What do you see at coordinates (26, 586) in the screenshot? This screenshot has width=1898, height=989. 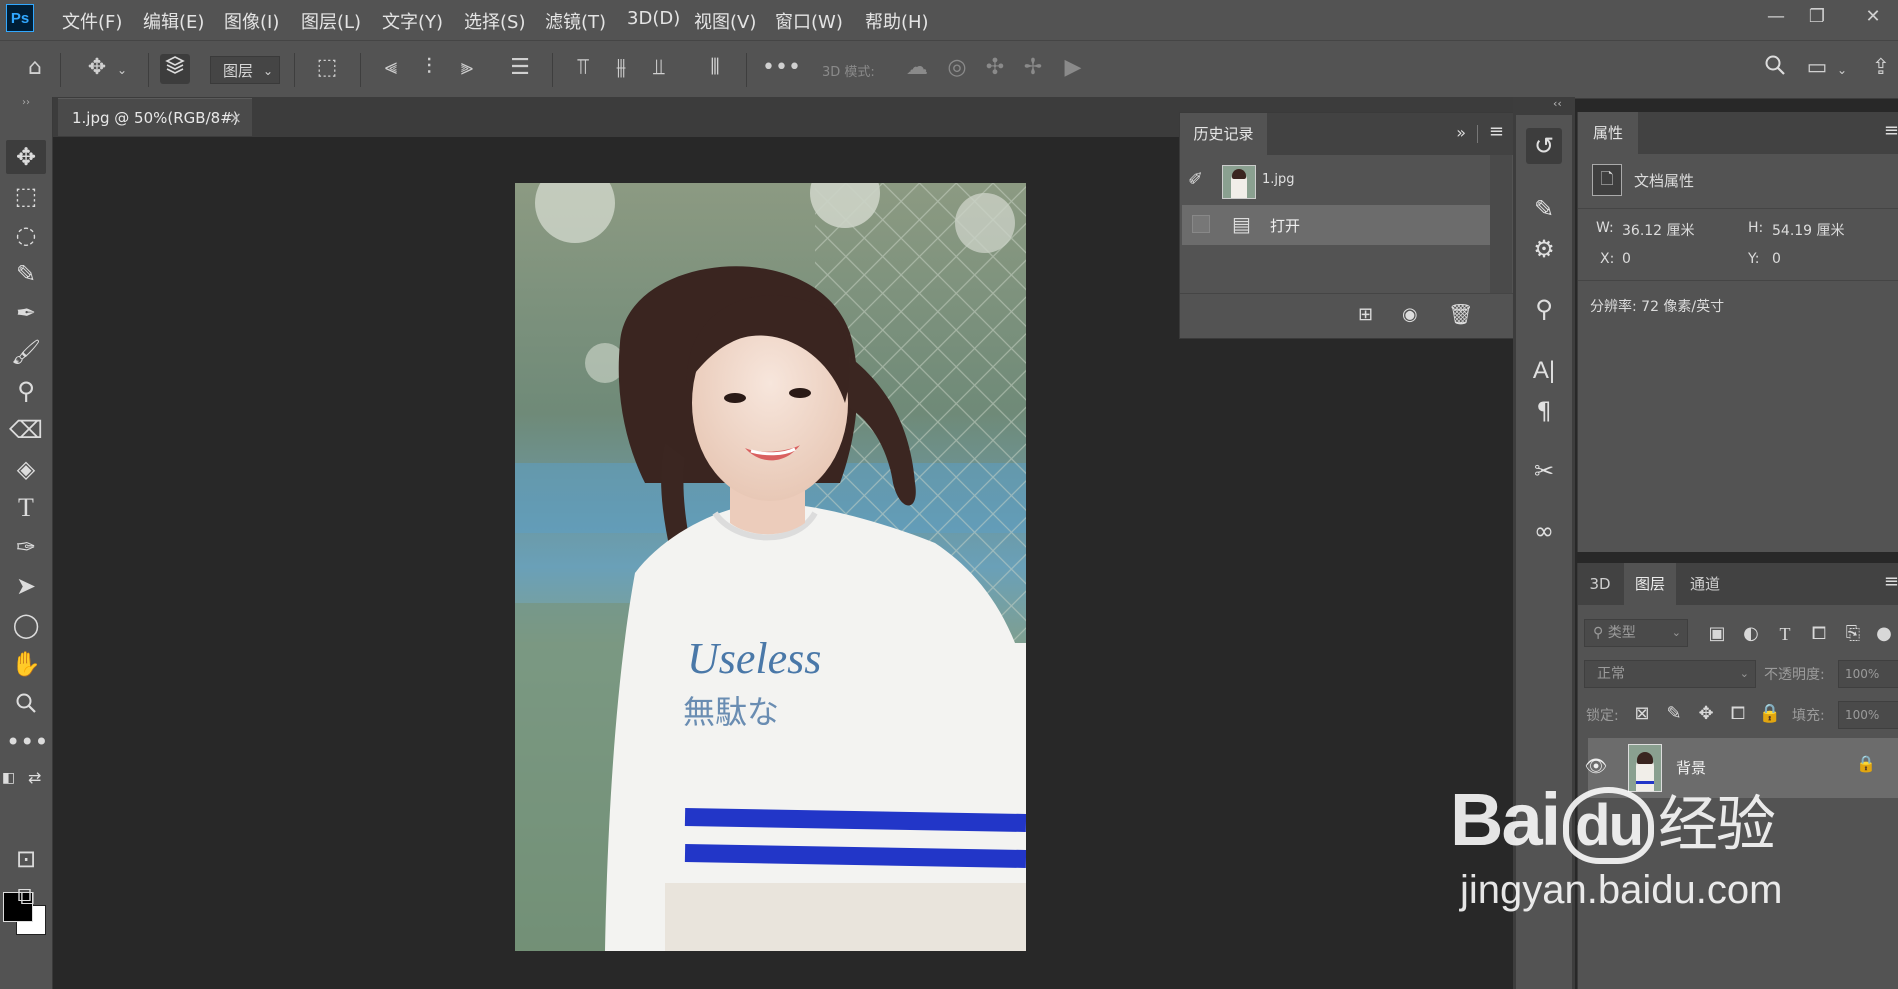 I see `path-select-tool-icon: ➤` at bounding box center [26, 586].